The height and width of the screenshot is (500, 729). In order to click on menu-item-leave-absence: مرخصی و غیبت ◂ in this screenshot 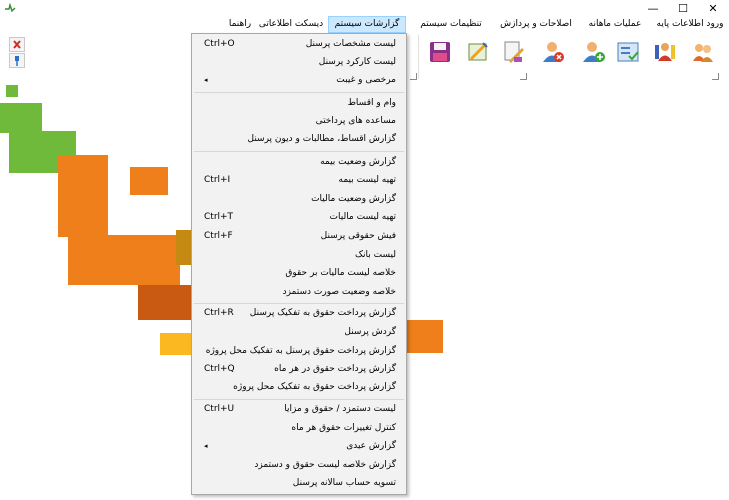, I will do `click(299, 80)`.